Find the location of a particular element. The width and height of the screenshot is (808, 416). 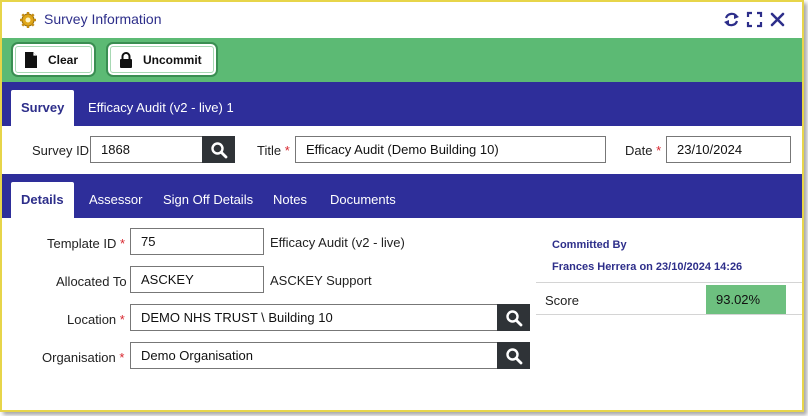

template-id-field: 75 is located at coordinates (197, 241).